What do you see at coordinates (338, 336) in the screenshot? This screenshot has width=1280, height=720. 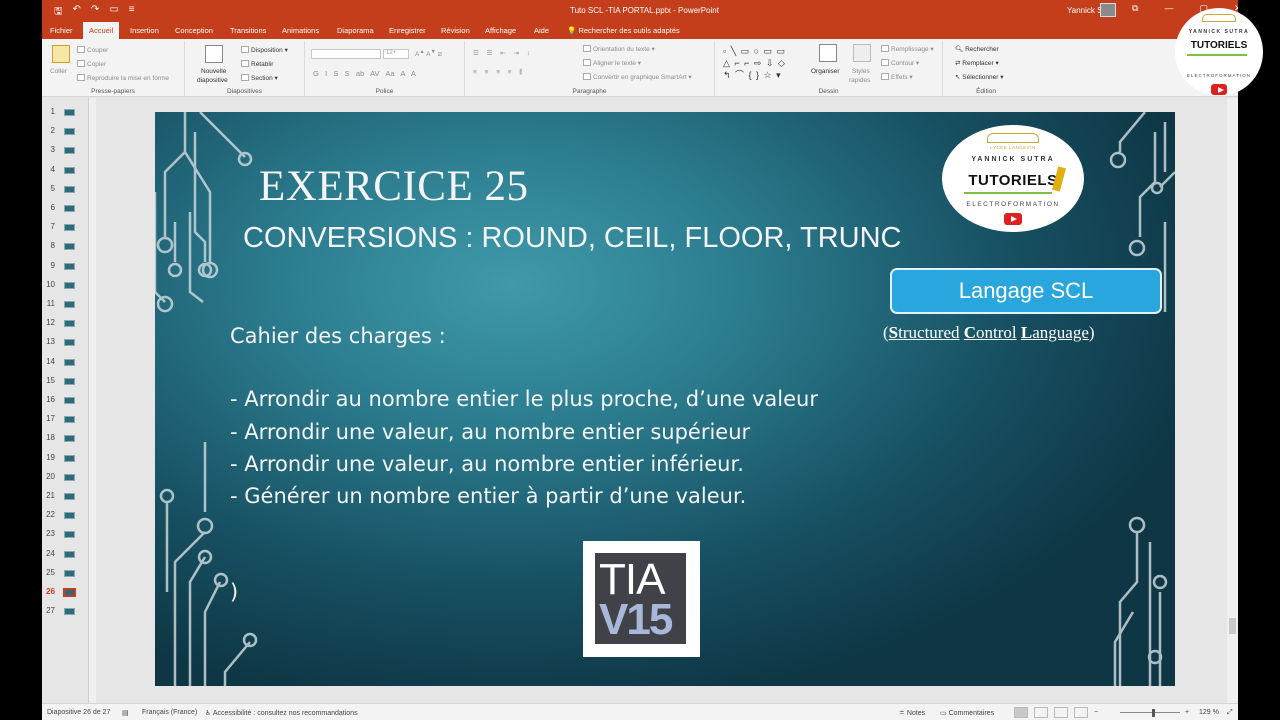 I see `cahier-heading: Cahier des charges :` at bounding box center [338, 336].